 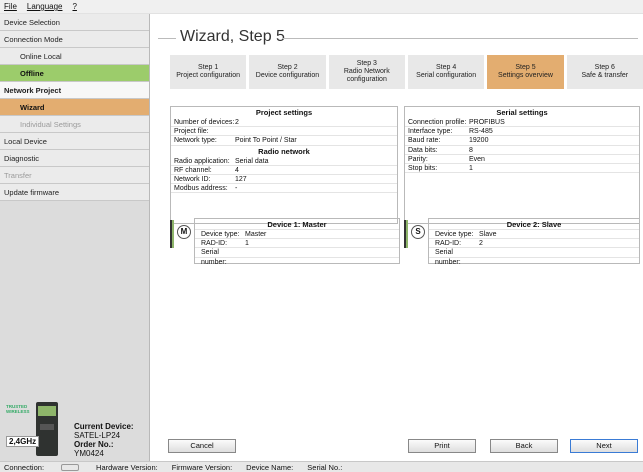 What do you see at coordinates (74, 175) in the screenshot?
I see `sidebar-item-transfer: Transfer` at bounding box center [74, 175].